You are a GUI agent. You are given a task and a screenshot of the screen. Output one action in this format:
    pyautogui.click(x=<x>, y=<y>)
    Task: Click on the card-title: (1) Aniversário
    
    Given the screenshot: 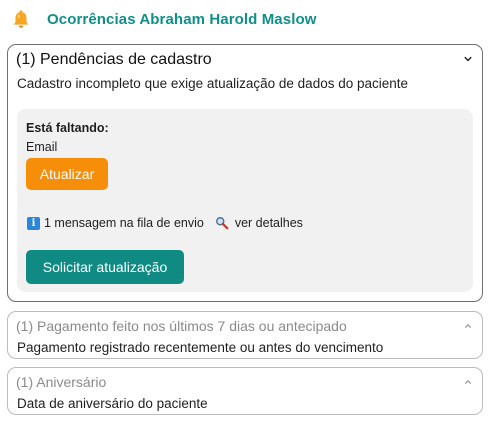 What is the action you would take?
    pyautogui.click(x=61, y=382)
    